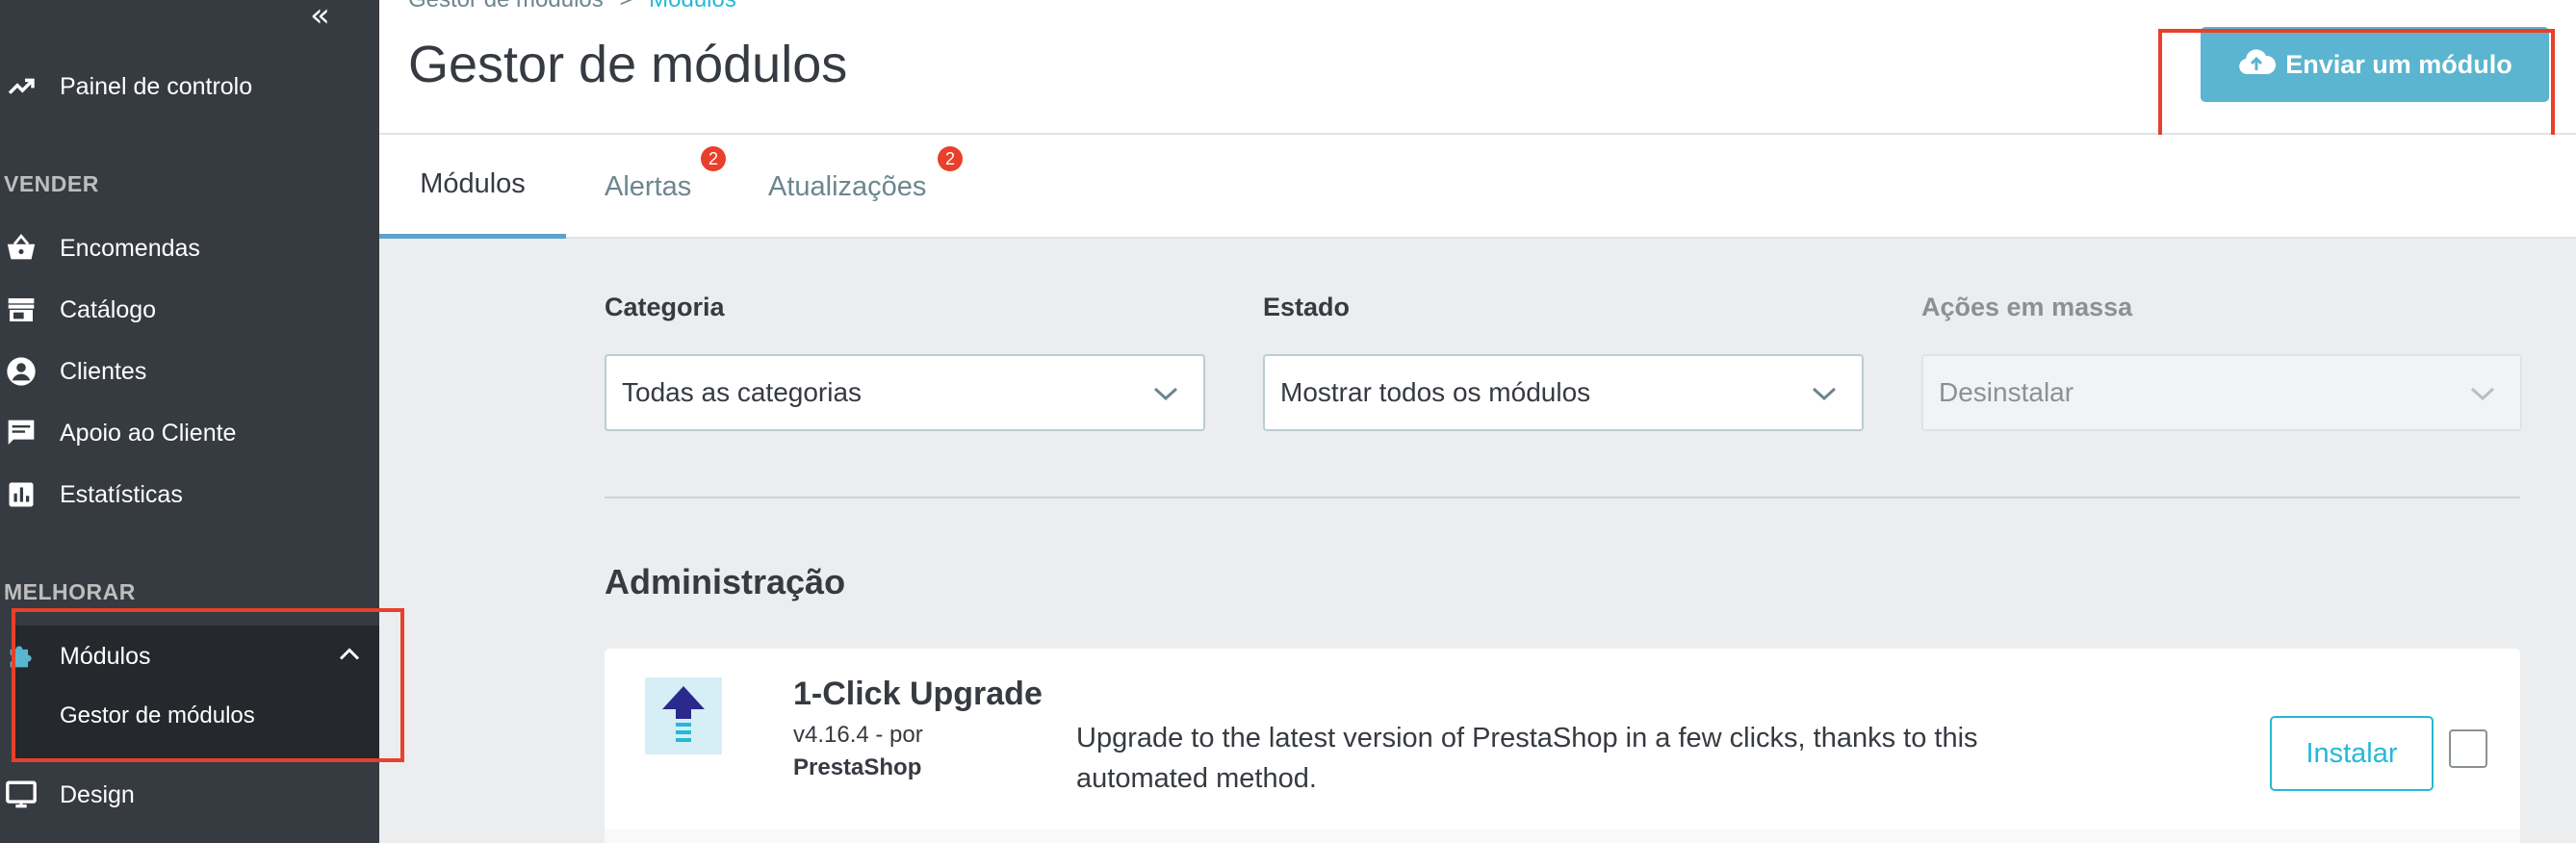 This screenshot has height=843, width=2576. What do you see at coordinates (208, 685) in the screenshot?
I see `highlight-modules` at bounding box center [208, 685].